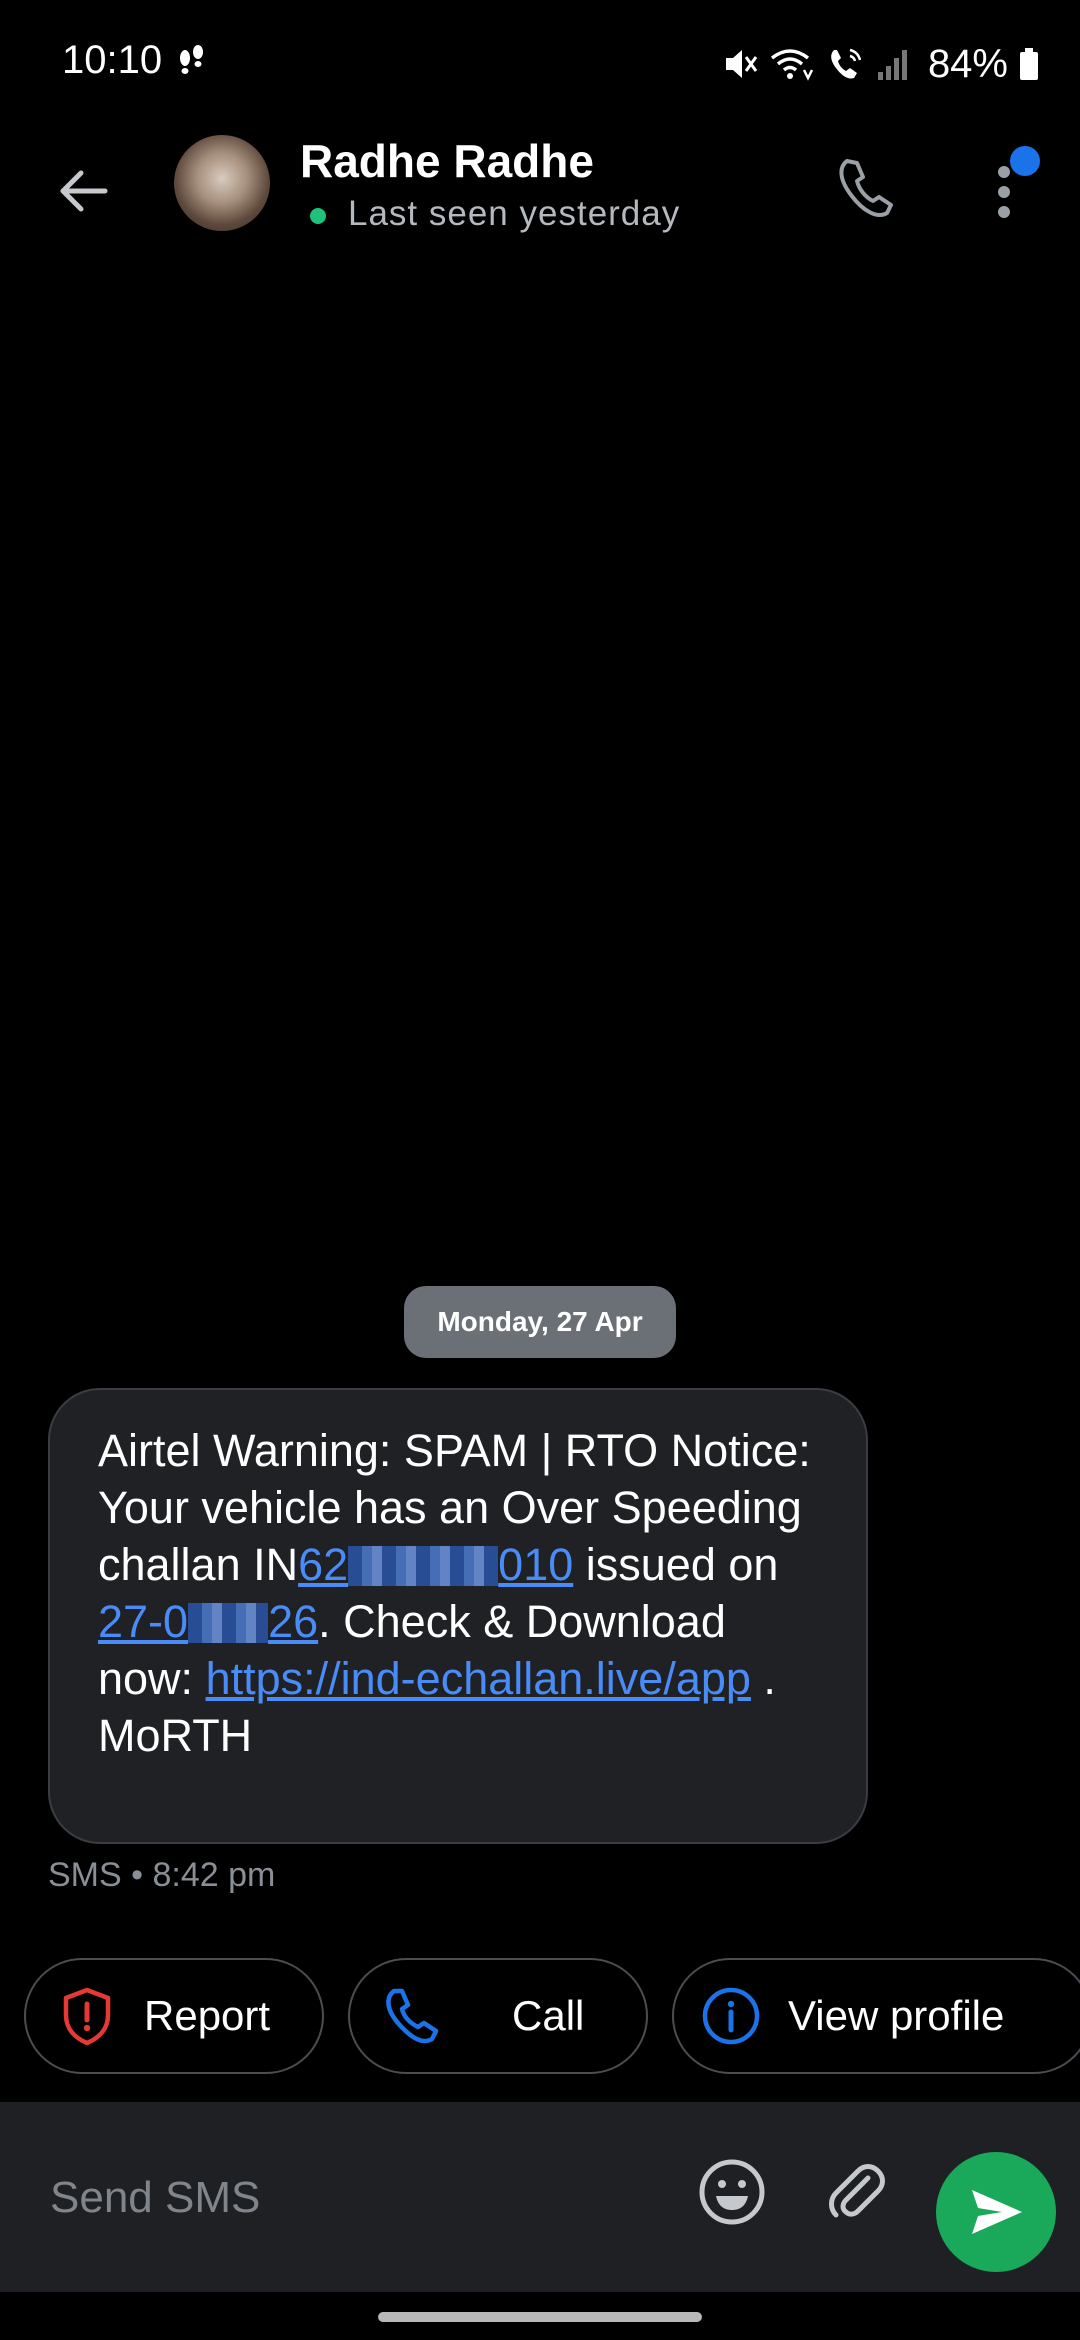 This screenshot has width=1080, height=2340. Describe the element at coordinates (540, 65) in the screenshot. I see `status-bar: 10:10 84%` at that location.